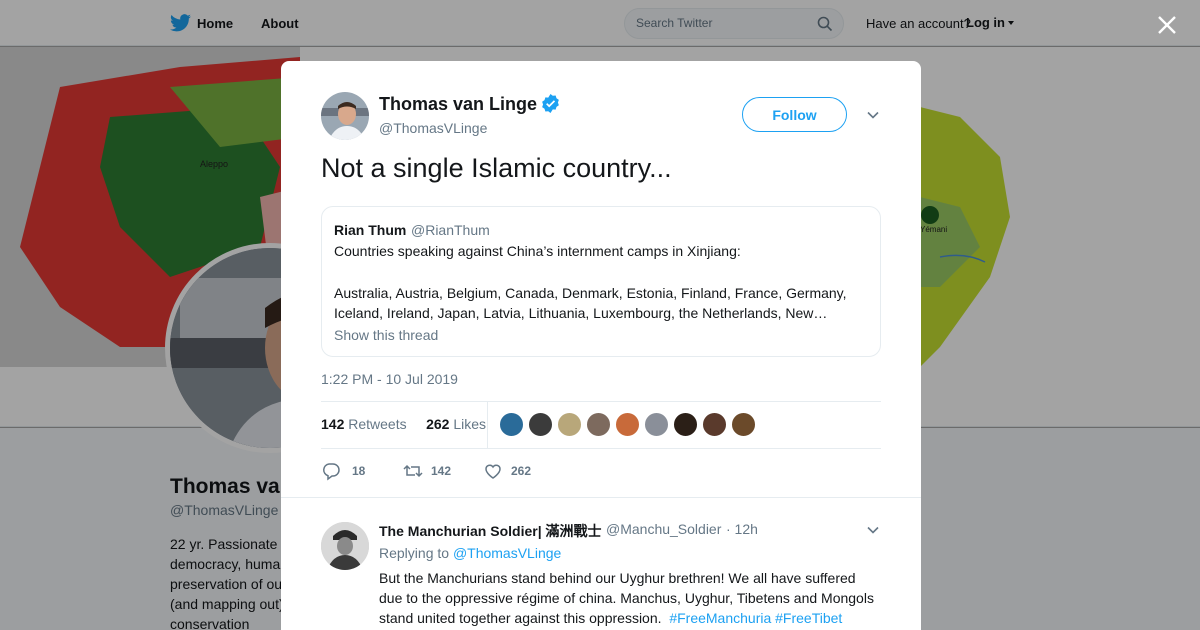 This screenshot has width=1200, height=630. Describe the element at coordinates (550, 103) in the screenshot. I see `verified-badge-icon` at that location.